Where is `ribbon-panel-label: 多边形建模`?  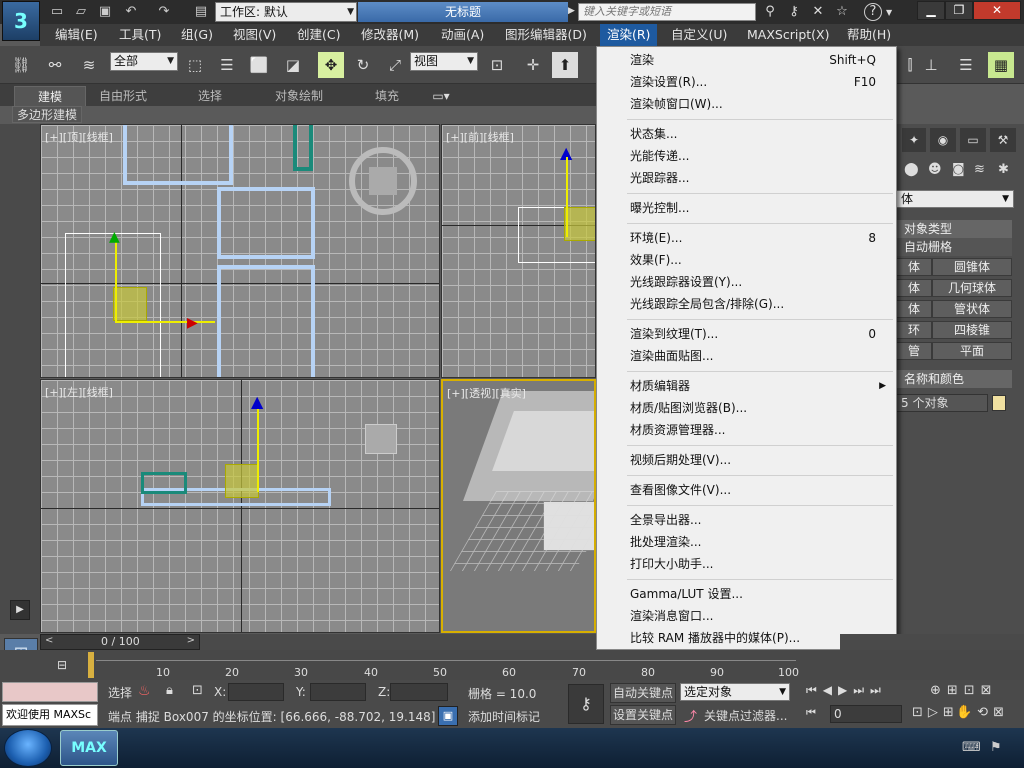
ribbon-panel-label: 多边形建模 is located at coordinates (47, 114).